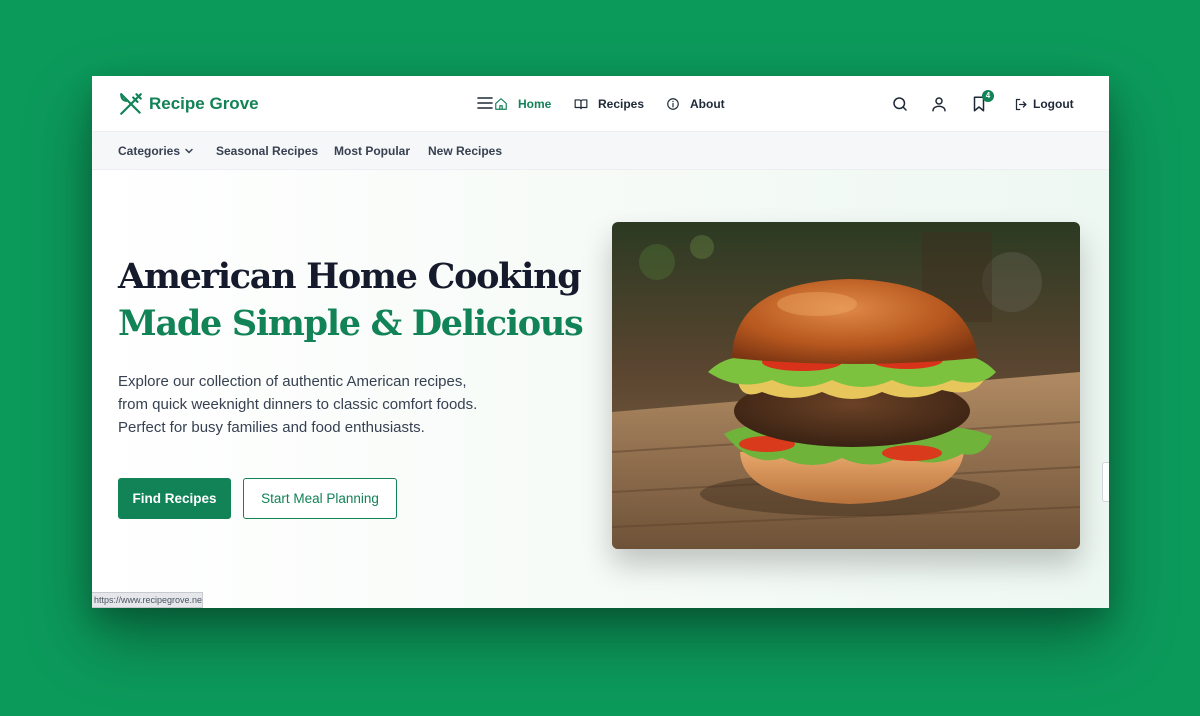 This screenshot has width=1200, height=716. What do you see at coordinates (1053, 104) in the screenshot?
I see `logout-label: Logout` at bounding box center [1053, 104].